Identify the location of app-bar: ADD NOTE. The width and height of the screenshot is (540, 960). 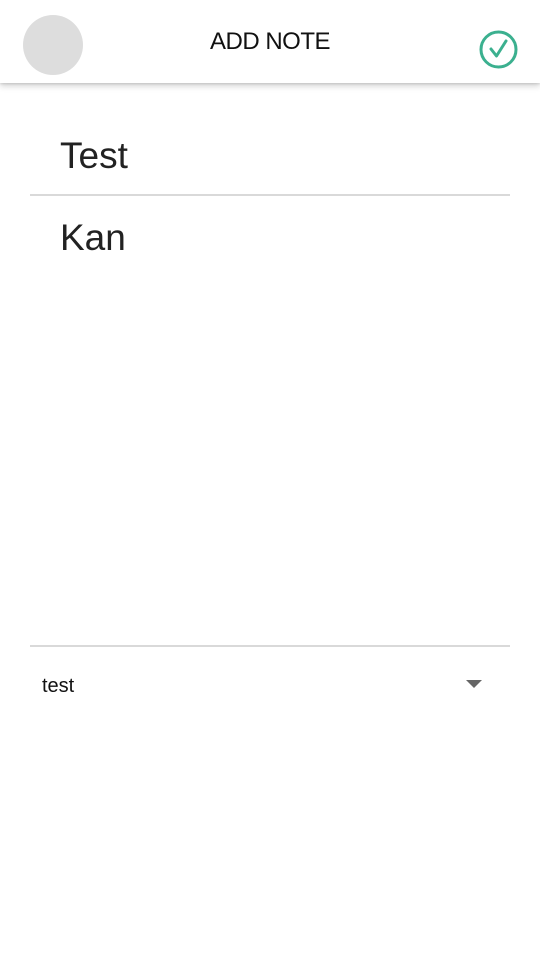
(270, 41).